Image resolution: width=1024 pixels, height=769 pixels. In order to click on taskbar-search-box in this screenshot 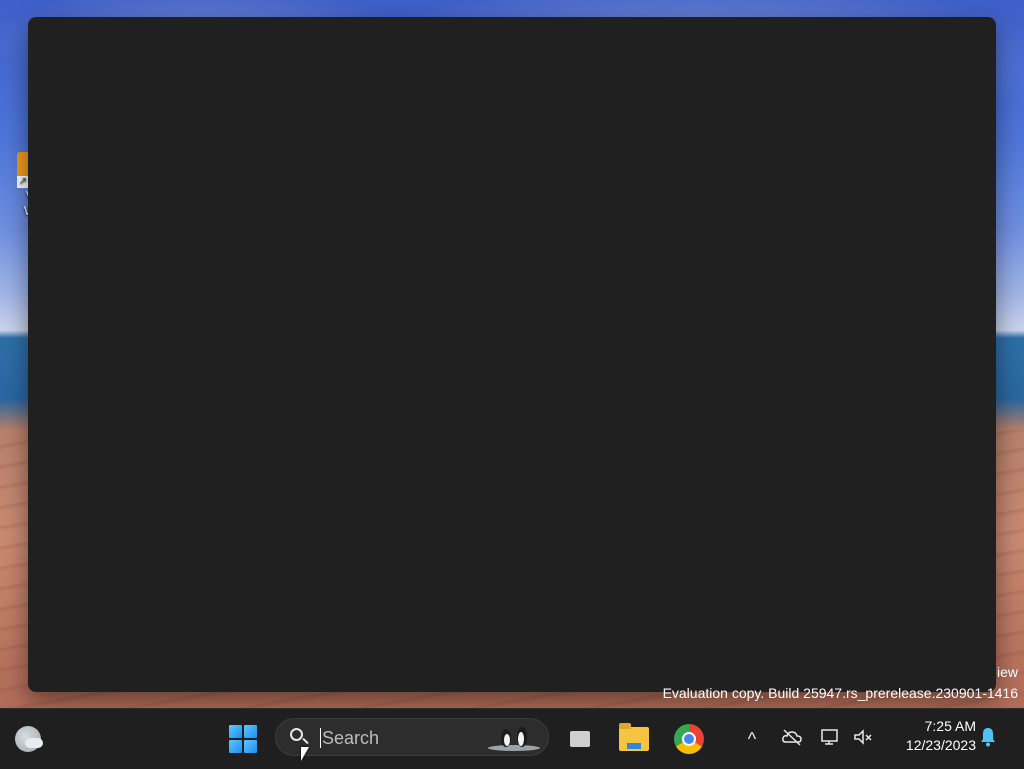, I will do `click(412, 737)`.